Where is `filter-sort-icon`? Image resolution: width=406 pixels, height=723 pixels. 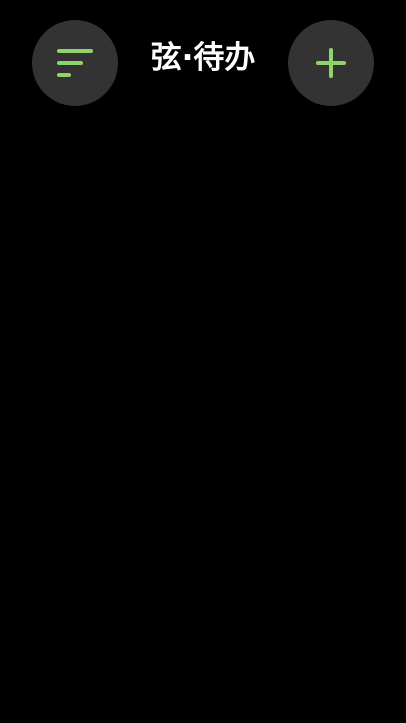 filter-sort-icon is located at coordinates (75, 63).